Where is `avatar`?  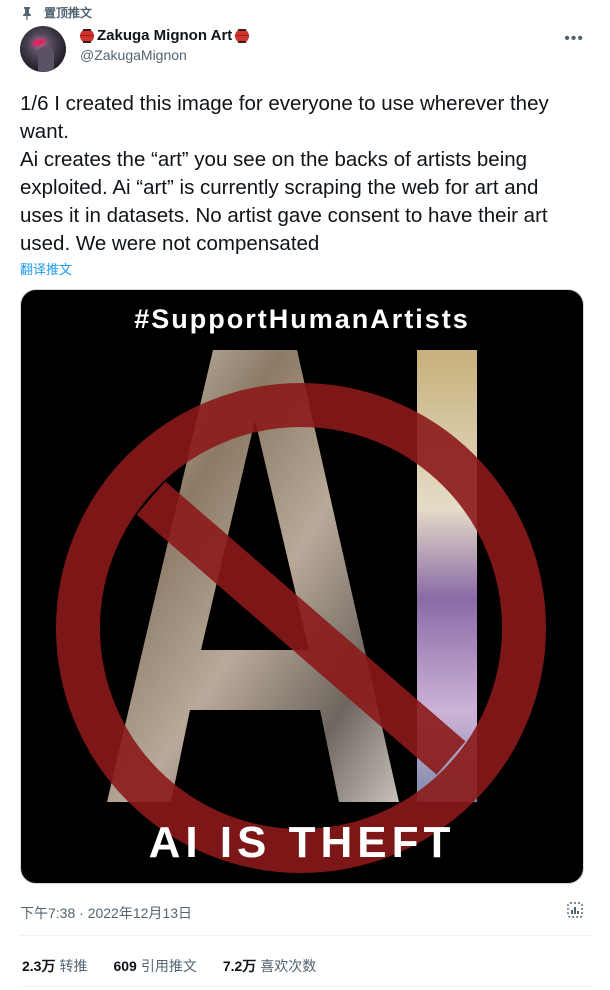 avatar is located at coordinates (43, 49).